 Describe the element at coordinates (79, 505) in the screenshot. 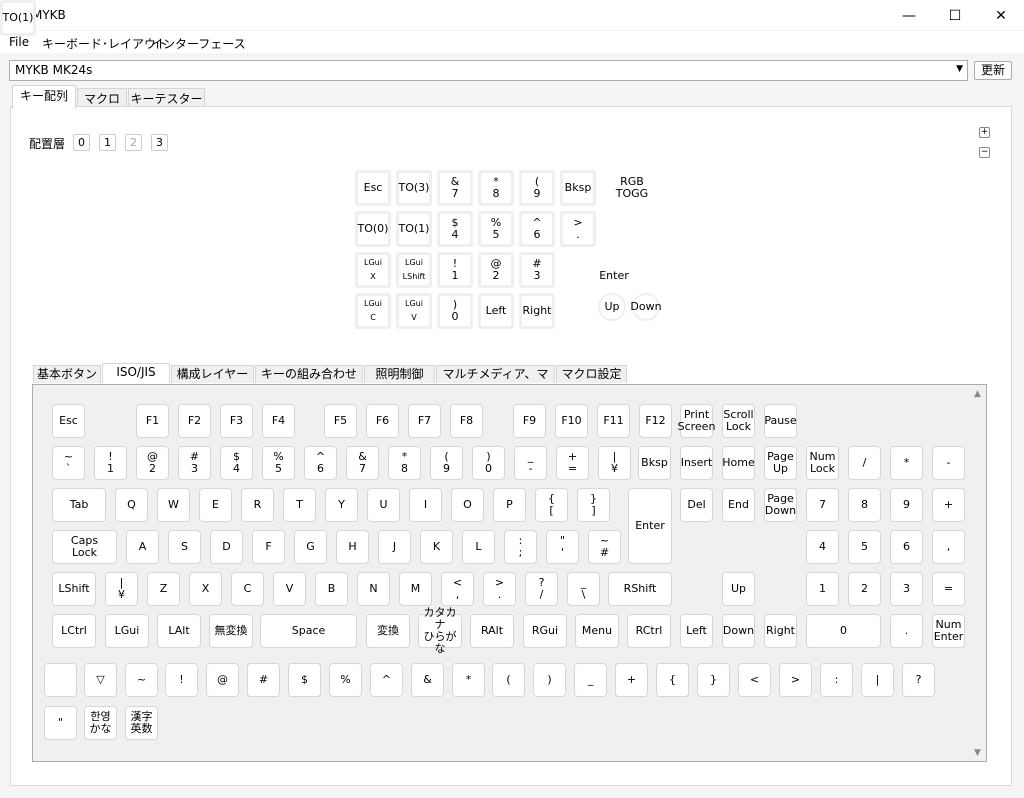

I see `palette-key: Tab` at that location.